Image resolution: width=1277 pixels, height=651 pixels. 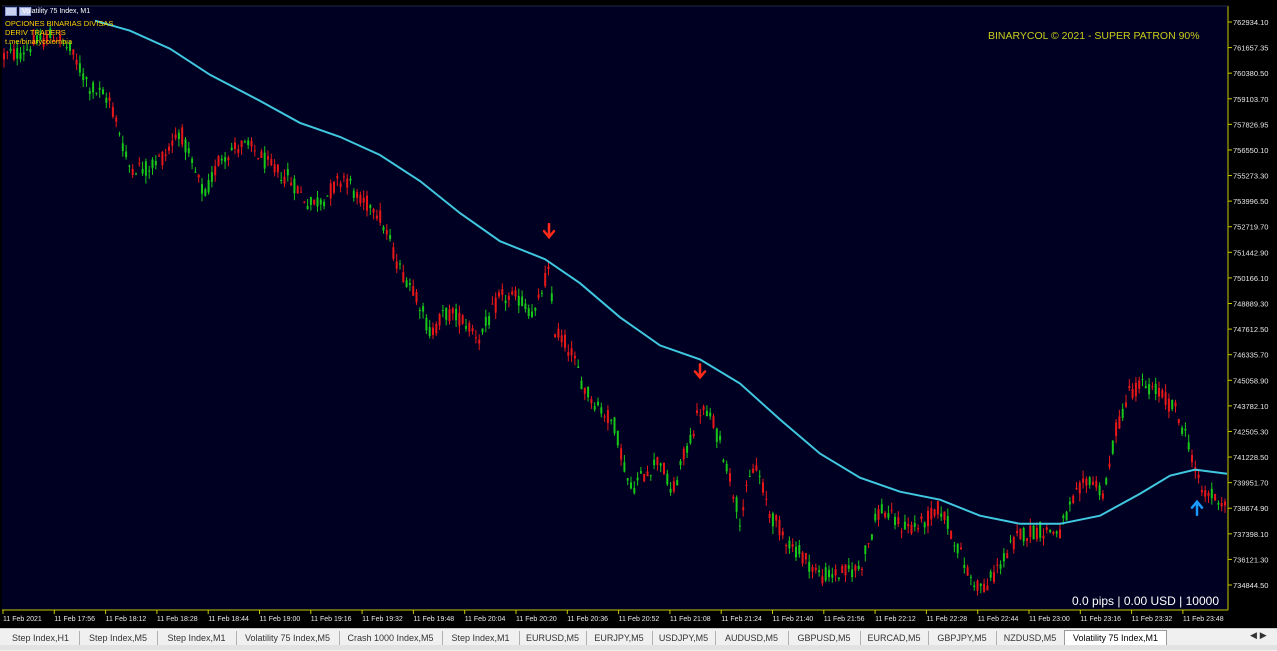 I want to click on horizontal-scrollbar, so click(x=638, y=647).